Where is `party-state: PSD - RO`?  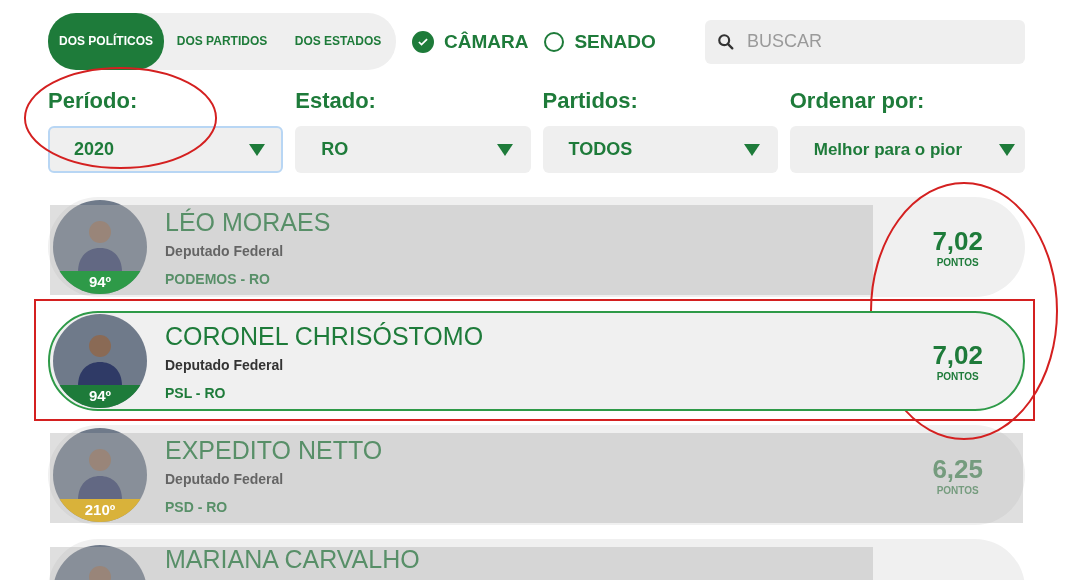 party-state: PSD - RO is located at coordinates (197, 506).